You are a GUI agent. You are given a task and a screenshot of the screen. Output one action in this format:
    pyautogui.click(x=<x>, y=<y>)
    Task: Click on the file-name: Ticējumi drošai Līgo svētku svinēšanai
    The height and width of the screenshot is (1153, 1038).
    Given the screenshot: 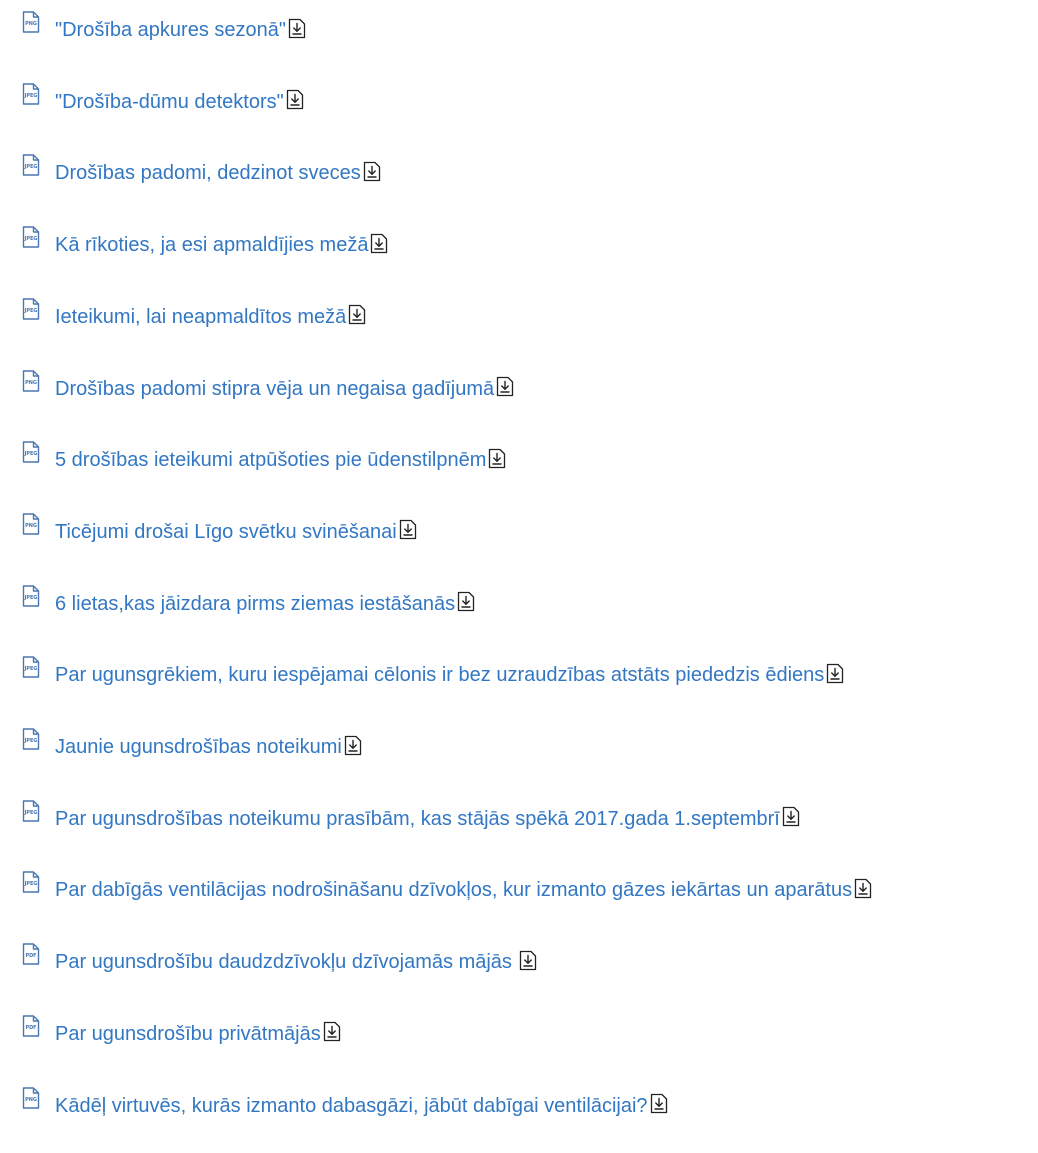 What is the action you would take?
    pyautogui.click(x=226, y=531)
    